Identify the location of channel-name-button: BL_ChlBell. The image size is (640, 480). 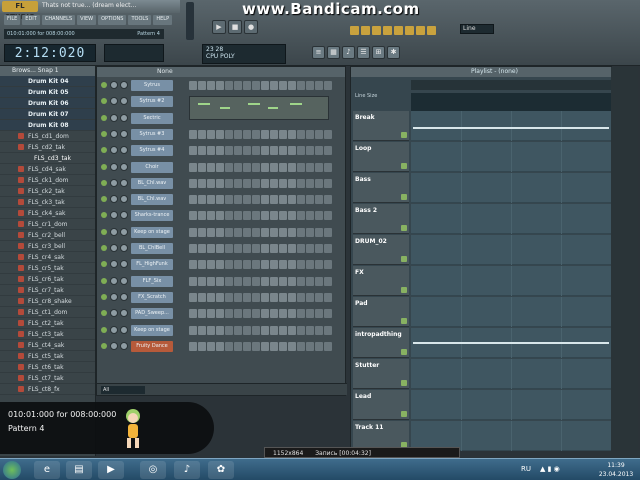
(152, 248).